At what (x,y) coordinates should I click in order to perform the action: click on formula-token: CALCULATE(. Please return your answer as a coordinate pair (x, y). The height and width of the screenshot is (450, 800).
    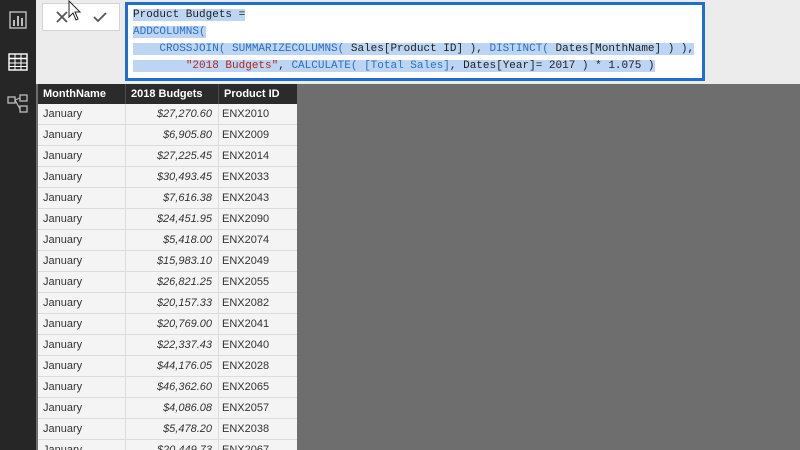
    Looking at the image, I should click on (324, 66).